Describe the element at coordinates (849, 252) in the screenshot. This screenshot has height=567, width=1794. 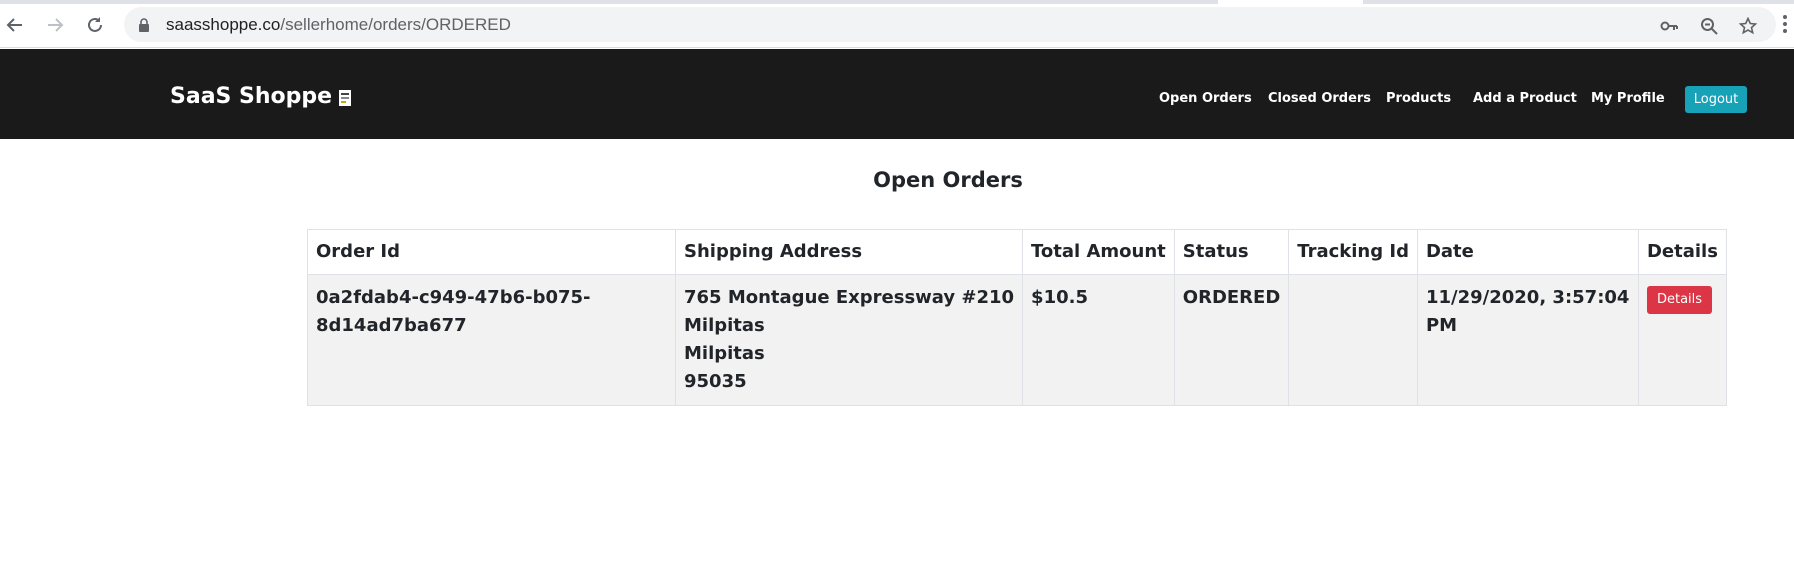
I see `header-shipping-address: Shipping Address` at that location.